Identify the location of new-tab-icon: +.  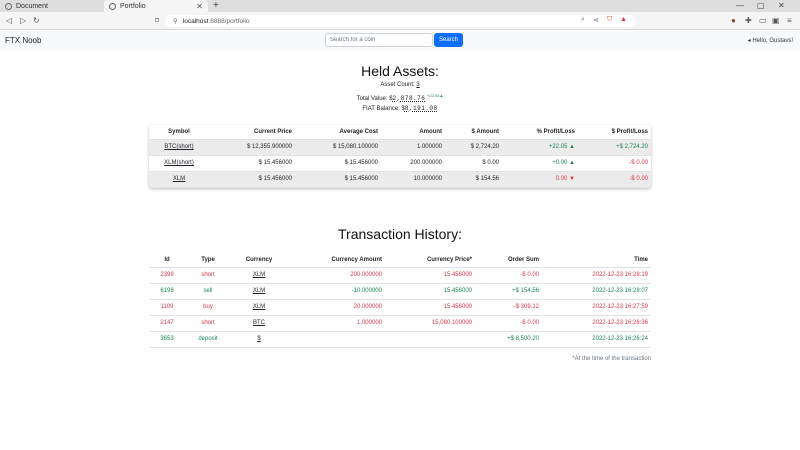
(216, 6).